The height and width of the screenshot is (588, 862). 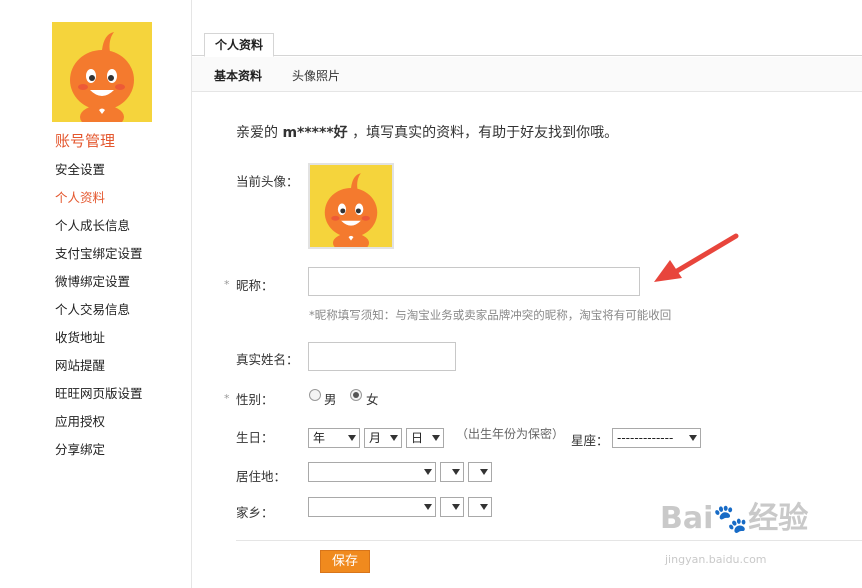 I want to click on residence-label: 居住地：, so click(x=261, y=476).